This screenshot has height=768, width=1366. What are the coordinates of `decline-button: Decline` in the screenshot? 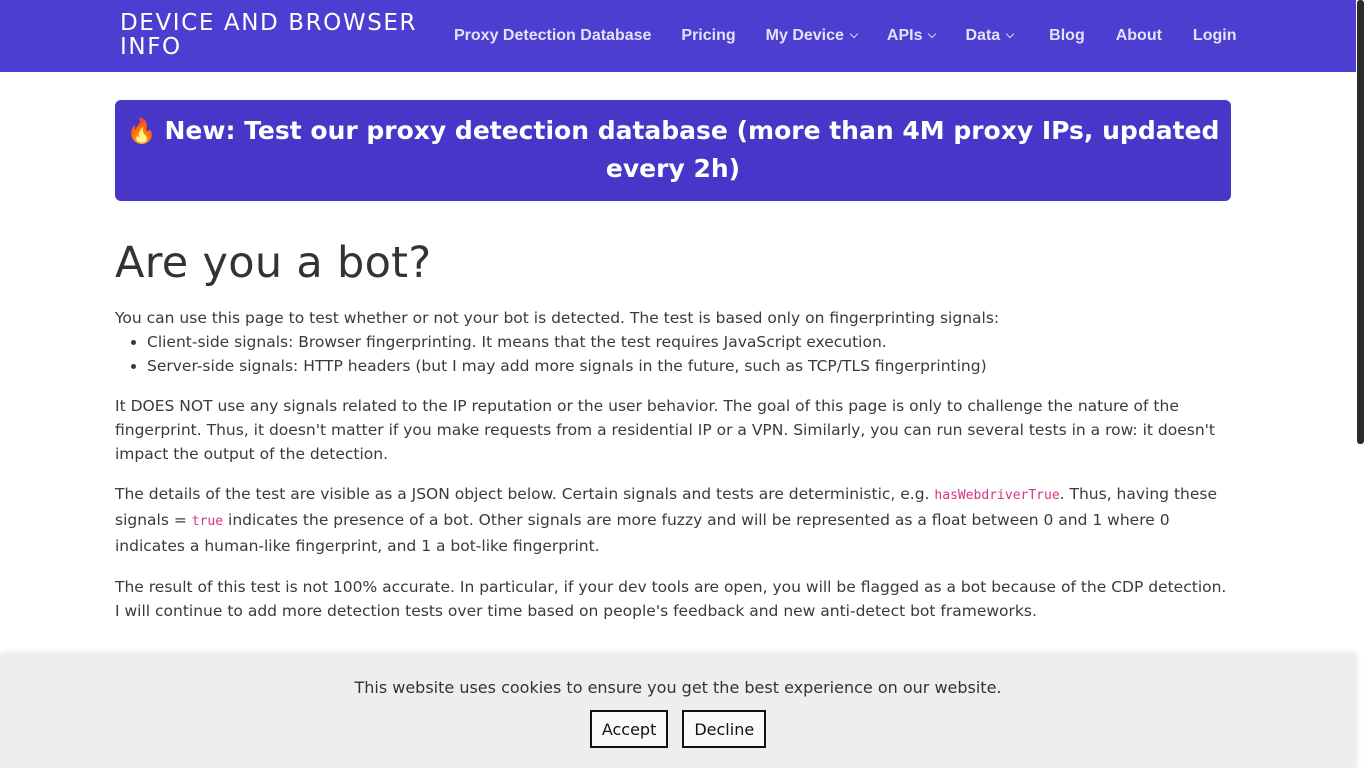 It's located at (724, 729).